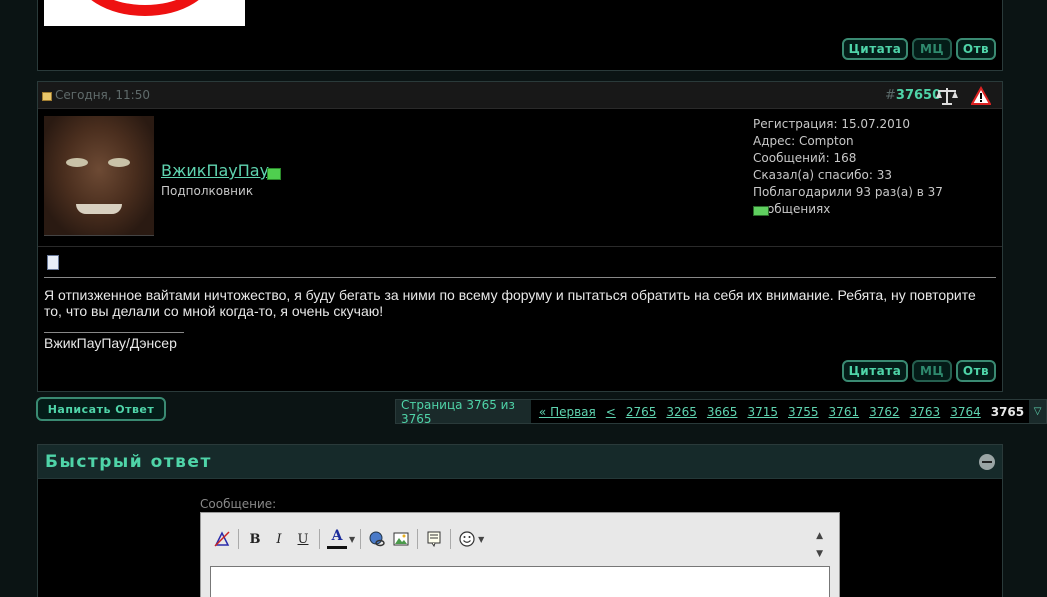  What do you see at coordinates (303, 539) in the screenshot?
I see `underline-button: U` at bounding box center [303, 539].